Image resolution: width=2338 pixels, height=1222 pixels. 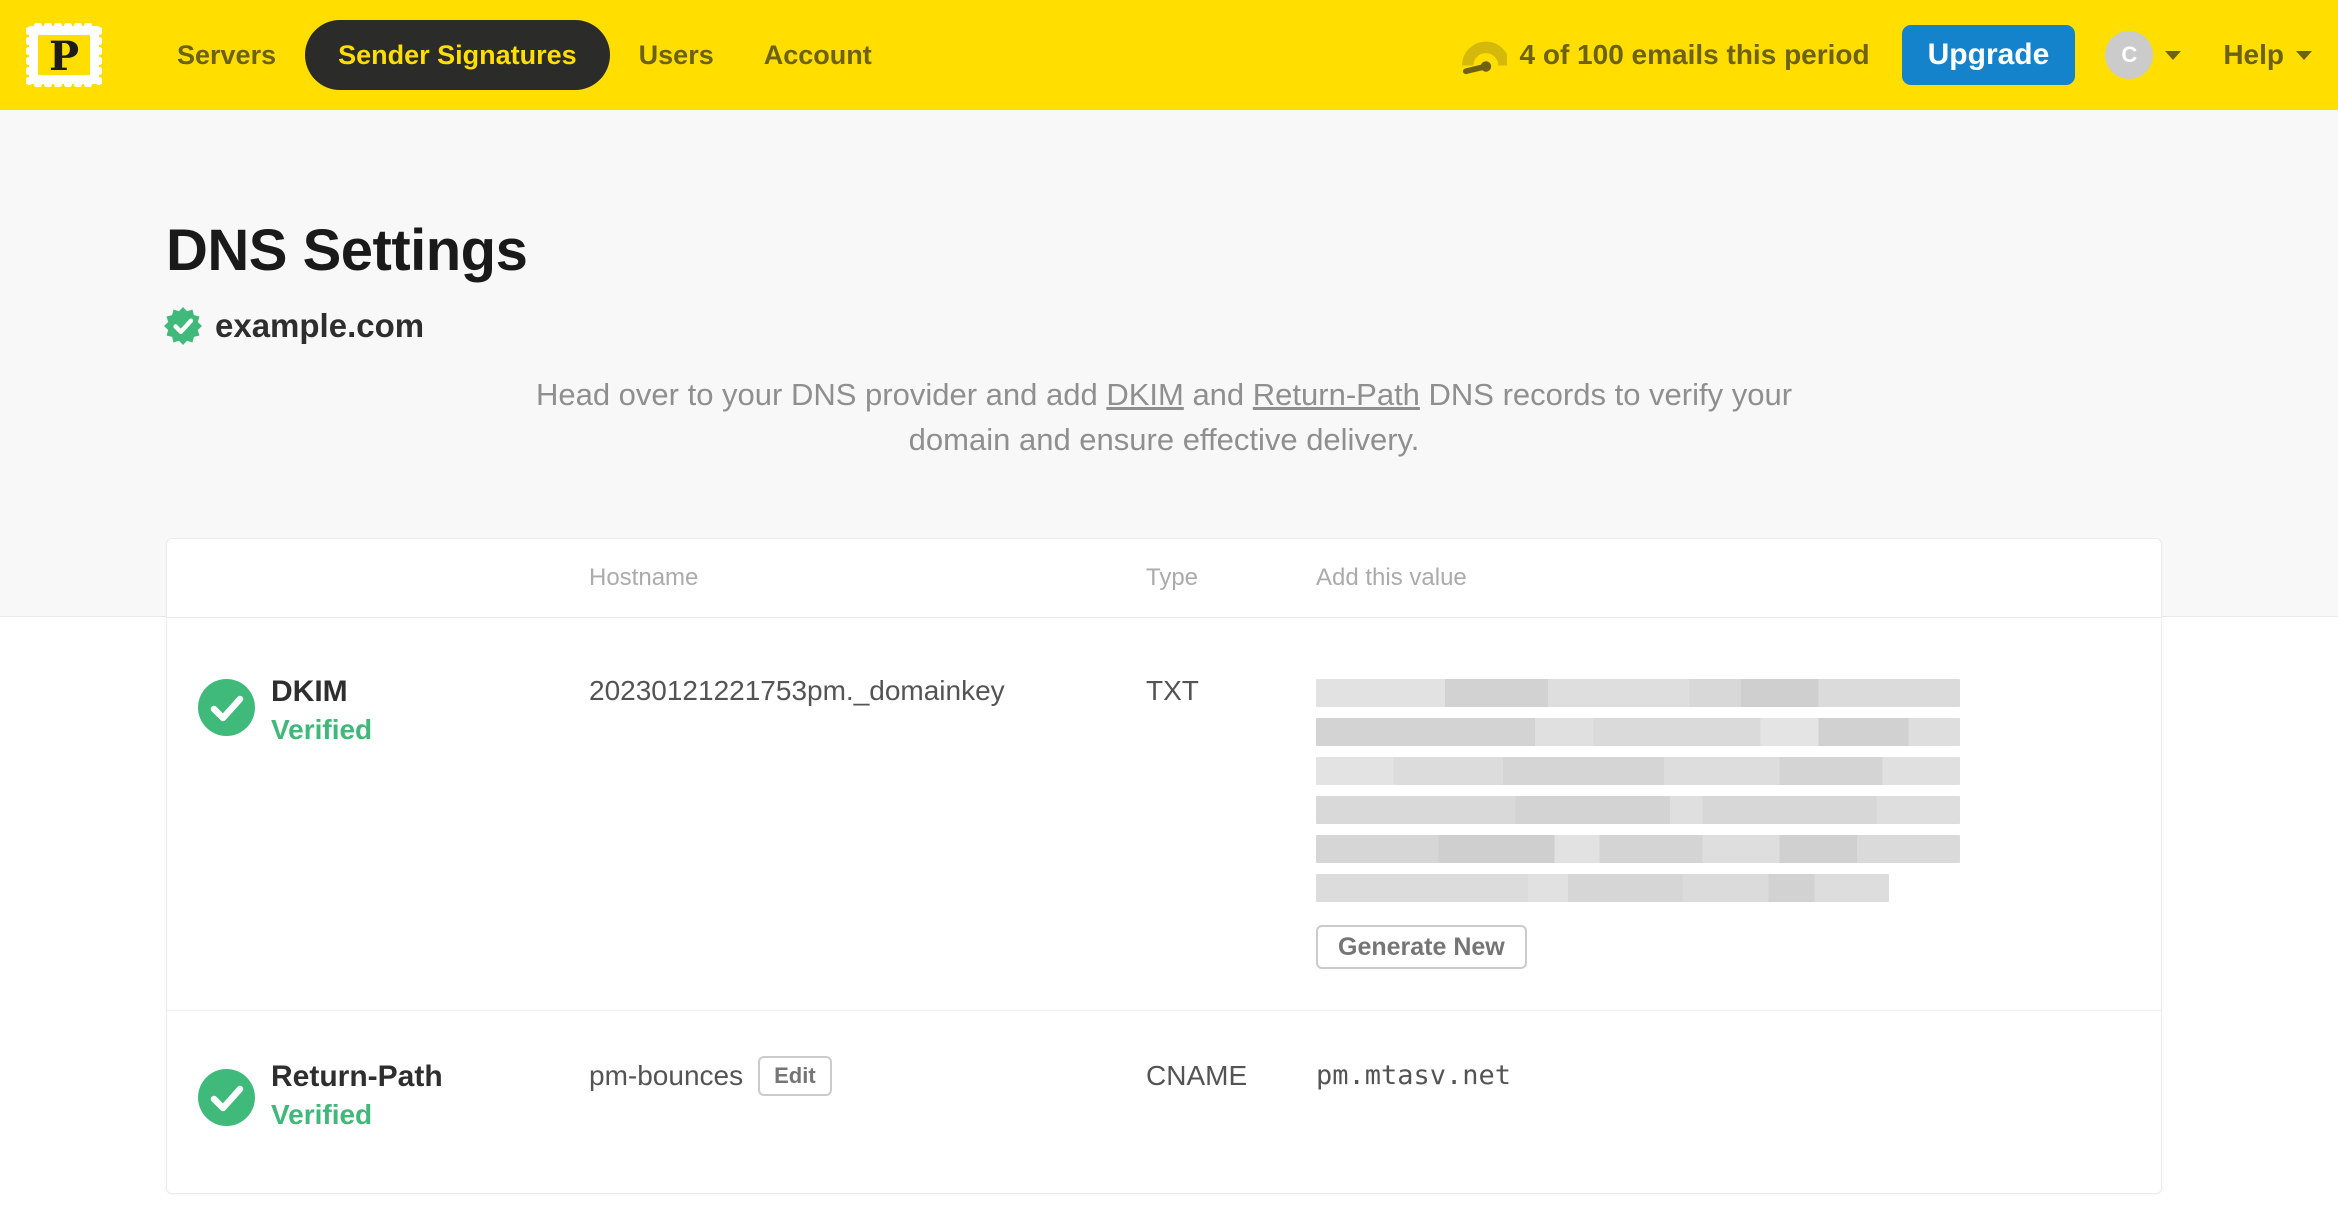 What do you see at coordinates (1172, 690) in the screenshot?
I see `dkim-type: TXT` at bounding box center [1172, 690].